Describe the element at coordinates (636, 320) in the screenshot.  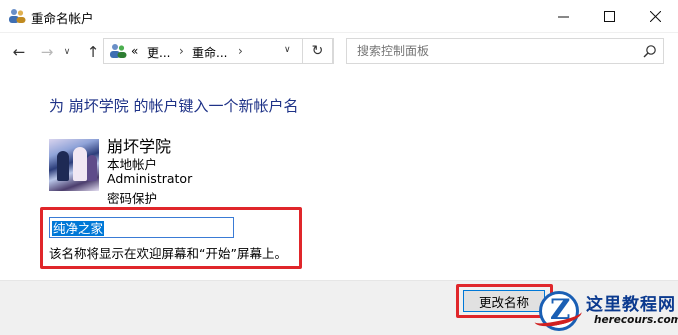
I see `watermark-url: herecours.com` at that location.